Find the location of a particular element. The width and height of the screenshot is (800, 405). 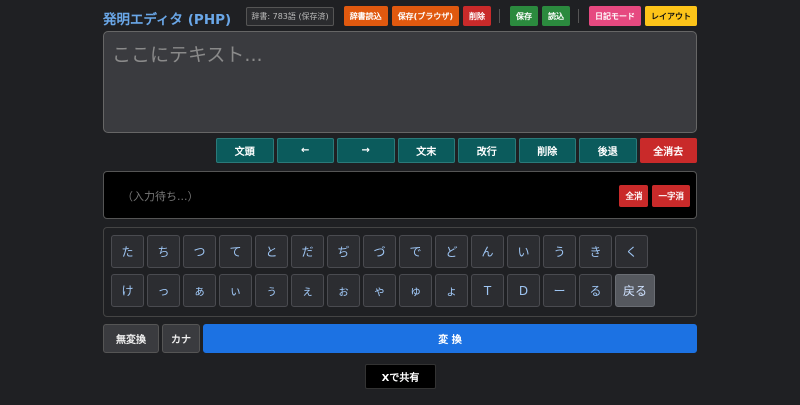

save-browser-button: 保存(ブラウザ) is located at coordinates (425, 16).